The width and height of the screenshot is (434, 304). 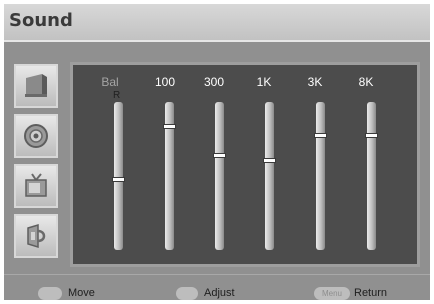 I want to click on menu-sidebar, so click(x=36, y=164).